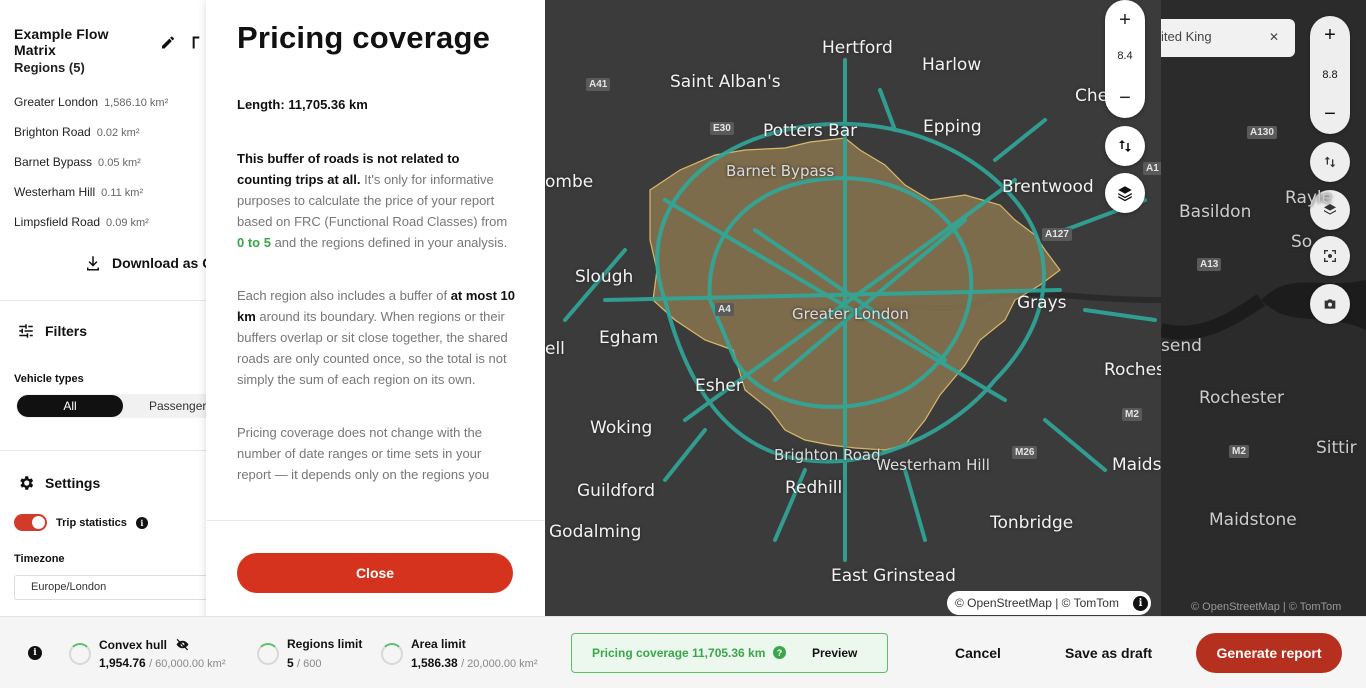 The width and height of the screenshot is (1366, 688). What do you see at coordinates (850, 314) in the screenshot?
I see `place-label: Greater London` at bounding box center [850, 314].